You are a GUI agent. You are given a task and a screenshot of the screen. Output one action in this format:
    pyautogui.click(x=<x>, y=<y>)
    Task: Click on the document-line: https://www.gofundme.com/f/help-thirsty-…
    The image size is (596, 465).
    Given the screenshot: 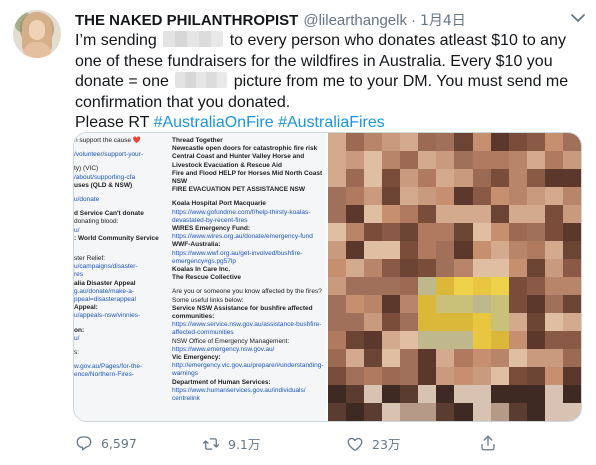 What is the action you would take?
    pyautogui.click(x=241, y=212)
    